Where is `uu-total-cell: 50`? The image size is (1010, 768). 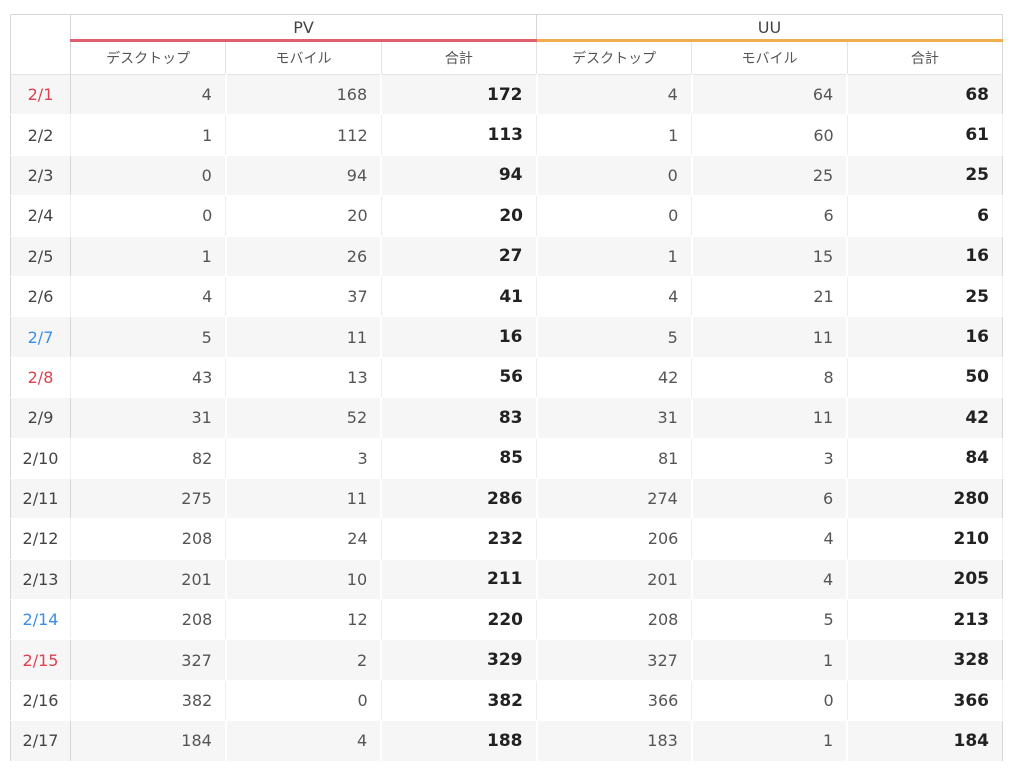
uu-total-cell: 50 is located at coordinates (925, 378).